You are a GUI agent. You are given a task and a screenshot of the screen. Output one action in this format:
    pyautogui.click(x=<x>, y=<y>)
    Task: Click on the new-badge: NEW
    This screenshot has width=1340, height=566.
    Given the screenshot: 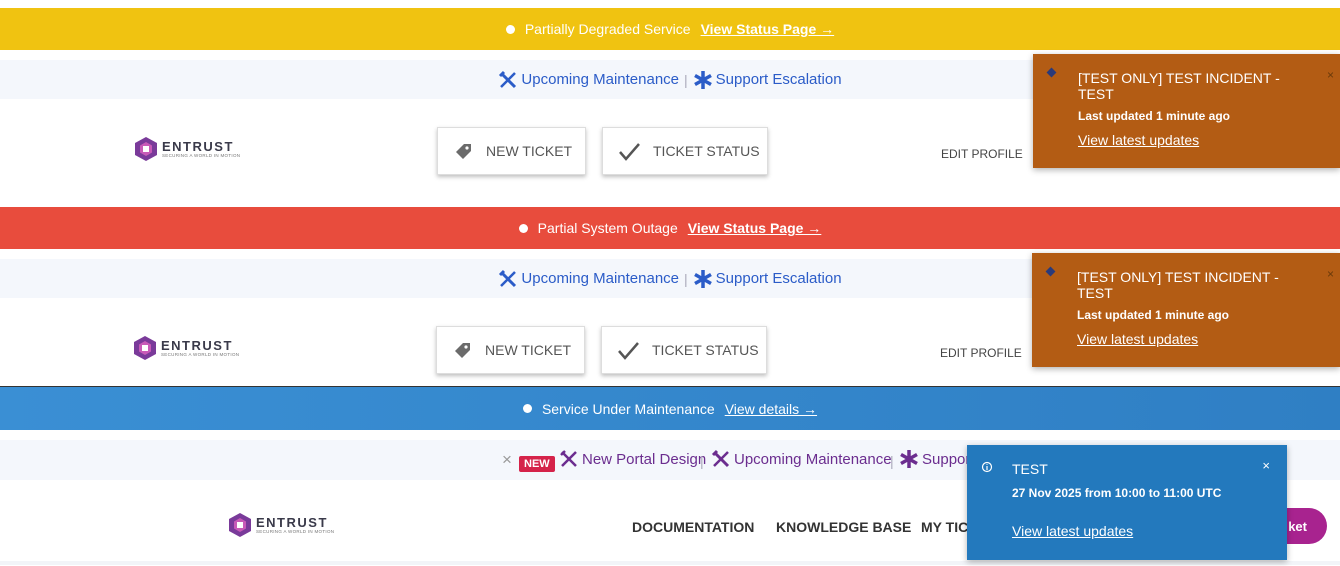 What is the action you would take?
    pyautogui.click(x=537, y=464)
    